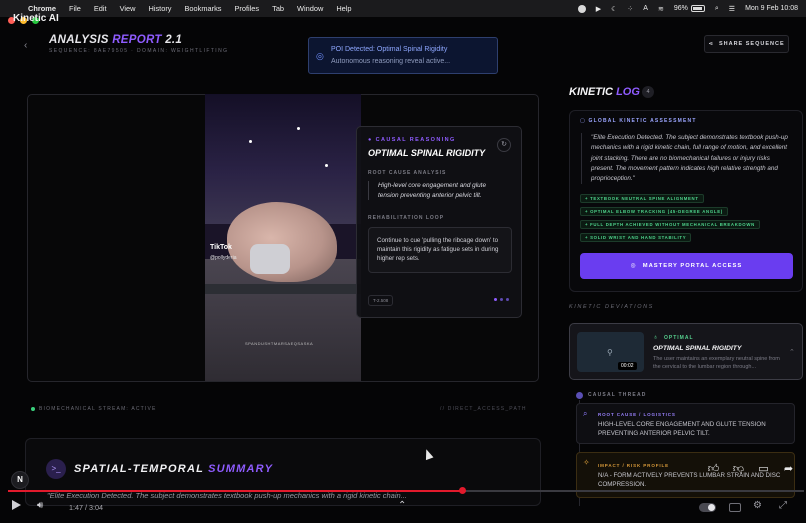 Image resolution: width=806 pixels, height=523 pixels. I want to click on causal-timestamp: T-2.508, so click(381, 300).